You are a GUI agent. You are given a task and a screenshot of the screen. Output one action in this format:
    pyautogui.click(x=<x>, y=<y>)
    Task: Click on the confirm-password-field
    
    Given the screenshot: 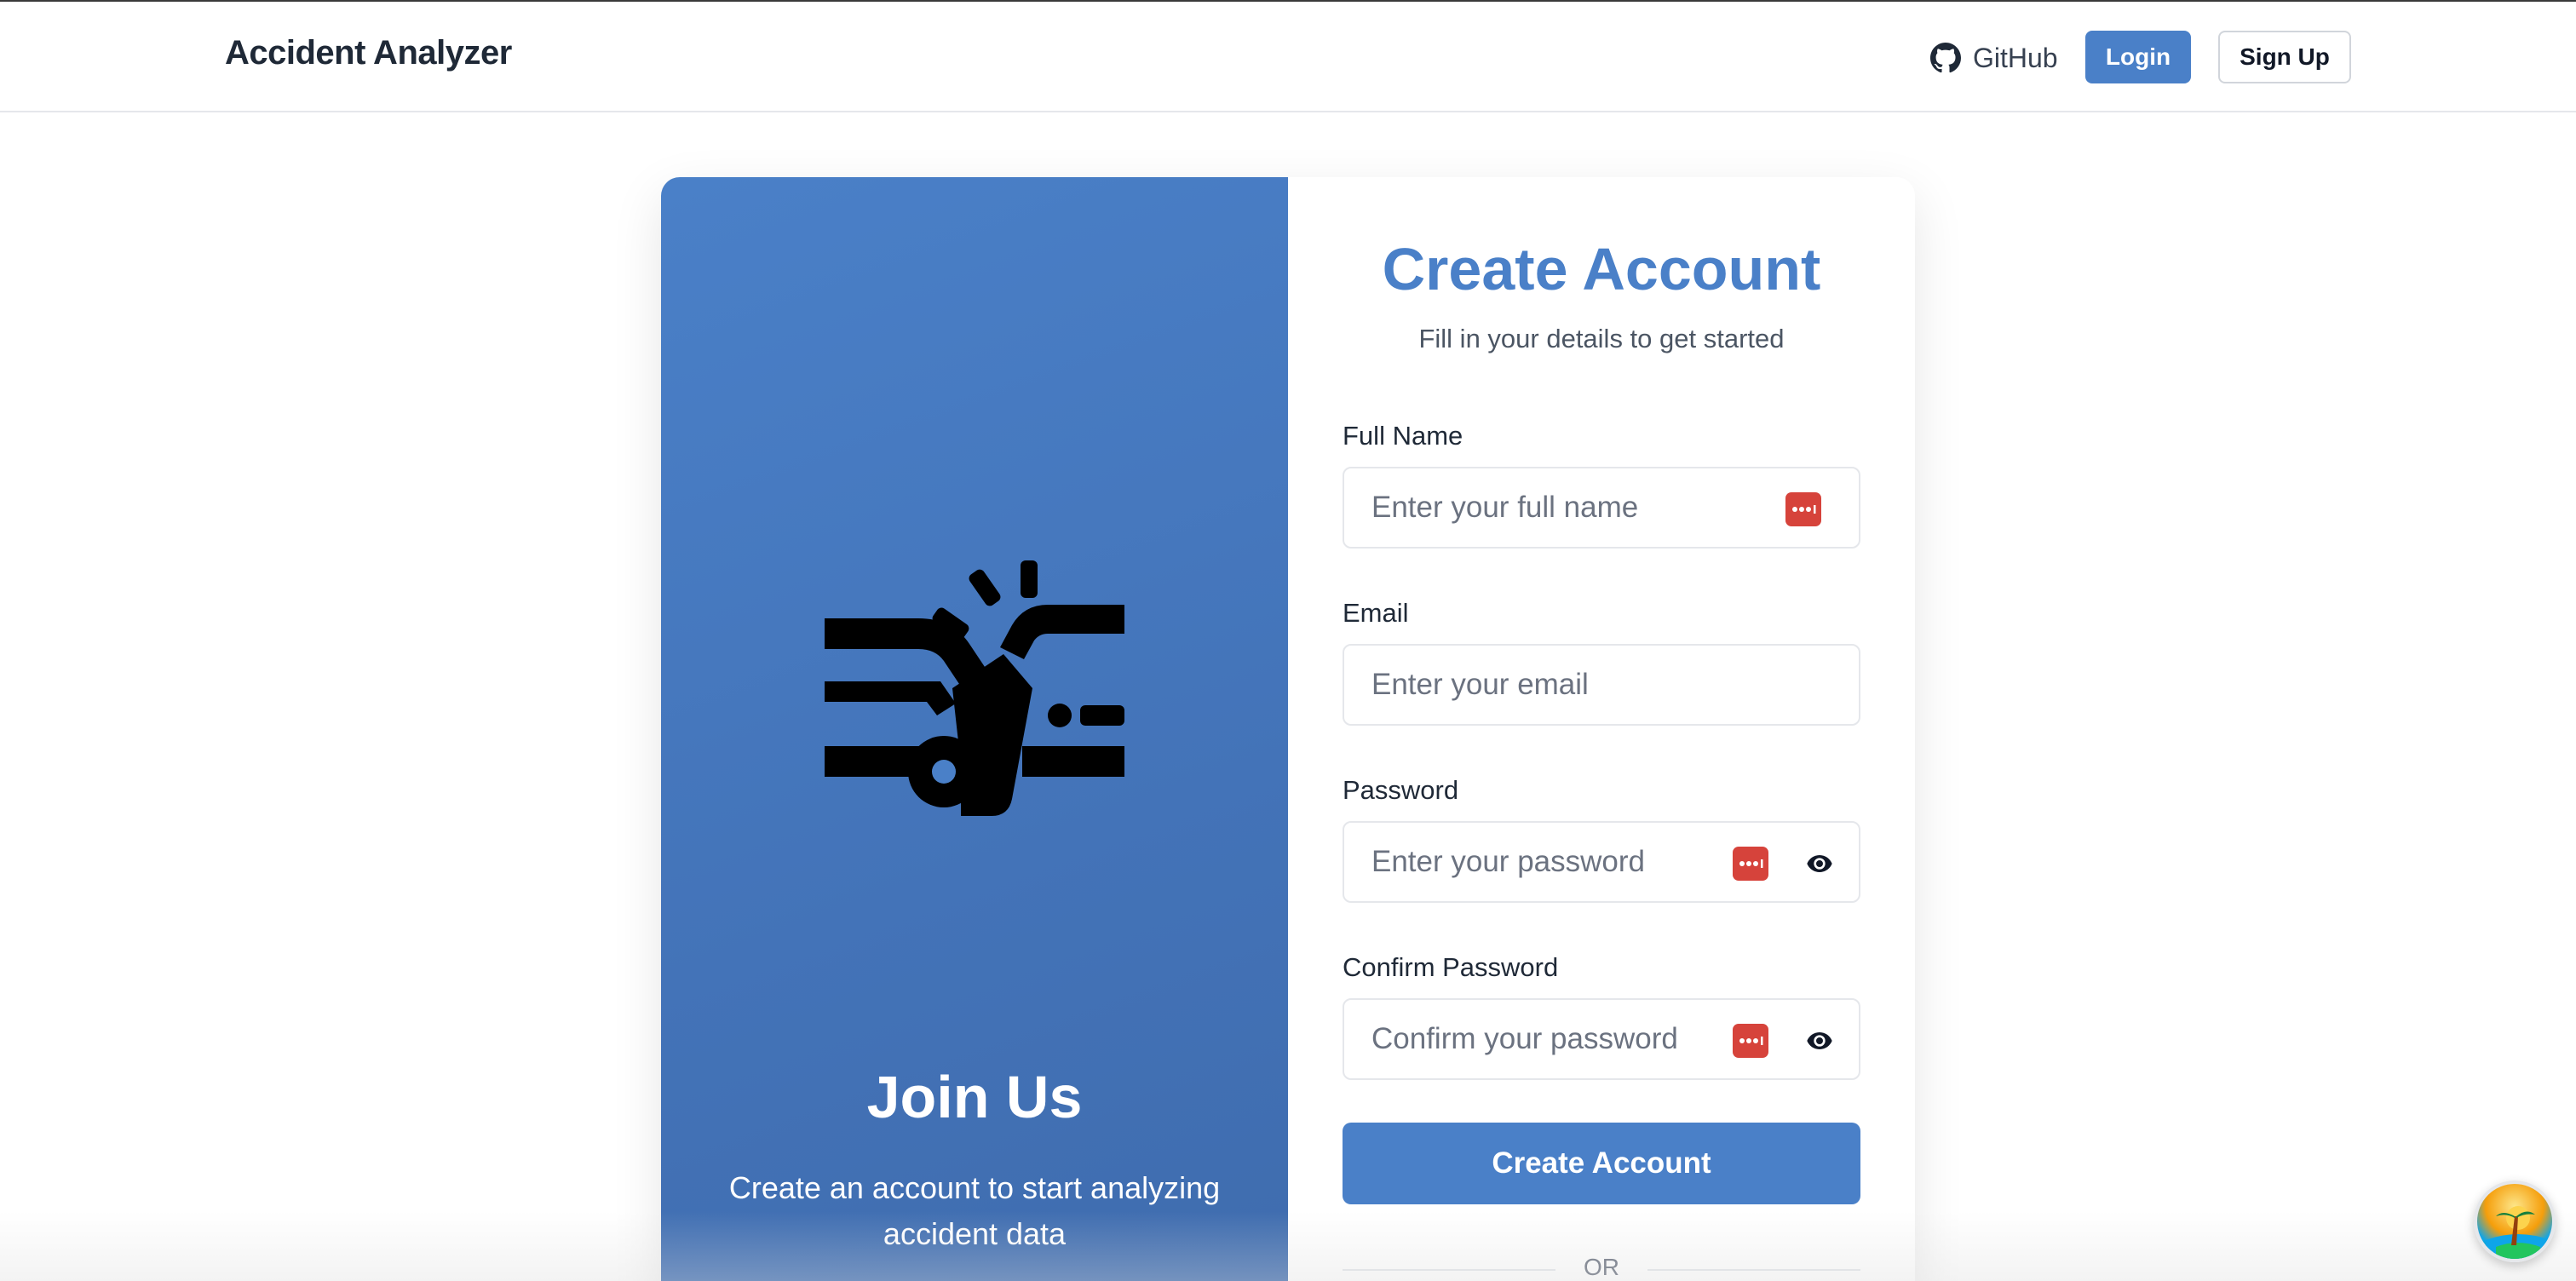 What is the action you would take?
    pyautogui.click(x=1602, y=1039)
    